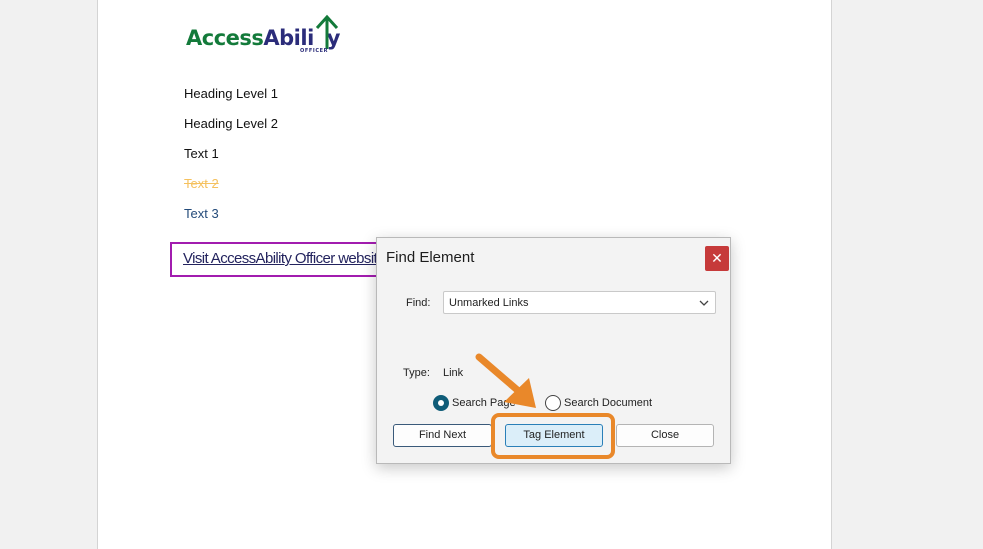  I want to click on accessability-logo: AccessAbili y OFFICER, so click(271, 36).